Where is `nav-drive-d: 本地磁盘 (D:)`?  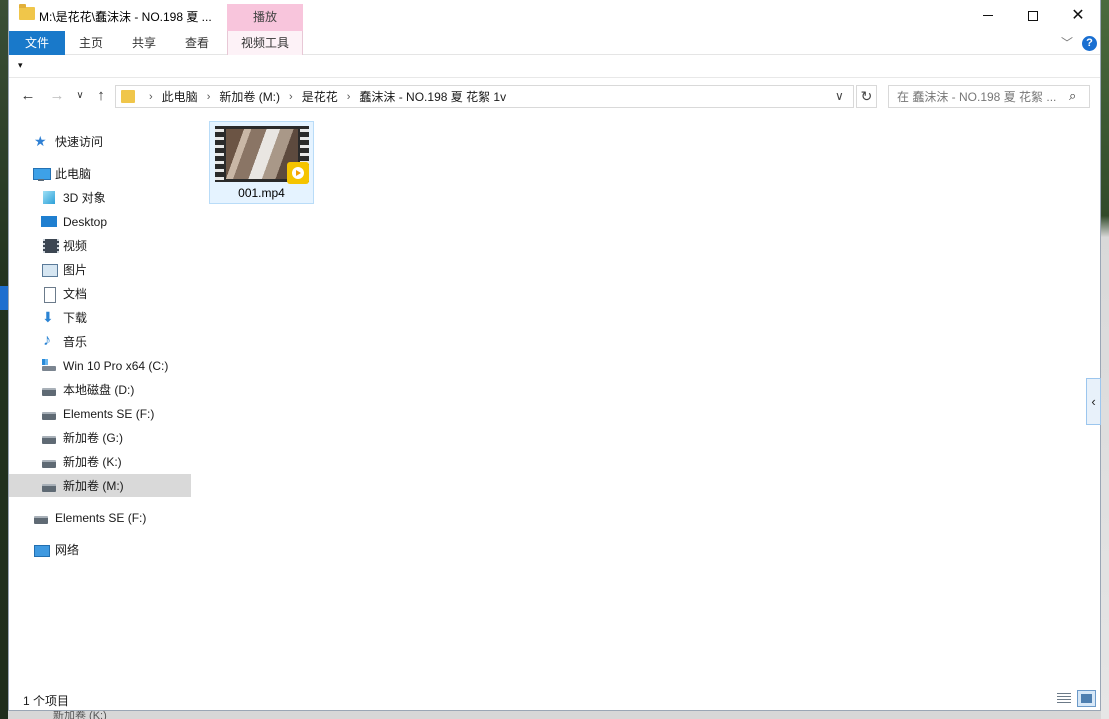 nav-drive-d: 本地磁盘 (D:) is located at coordinates (100, 389).